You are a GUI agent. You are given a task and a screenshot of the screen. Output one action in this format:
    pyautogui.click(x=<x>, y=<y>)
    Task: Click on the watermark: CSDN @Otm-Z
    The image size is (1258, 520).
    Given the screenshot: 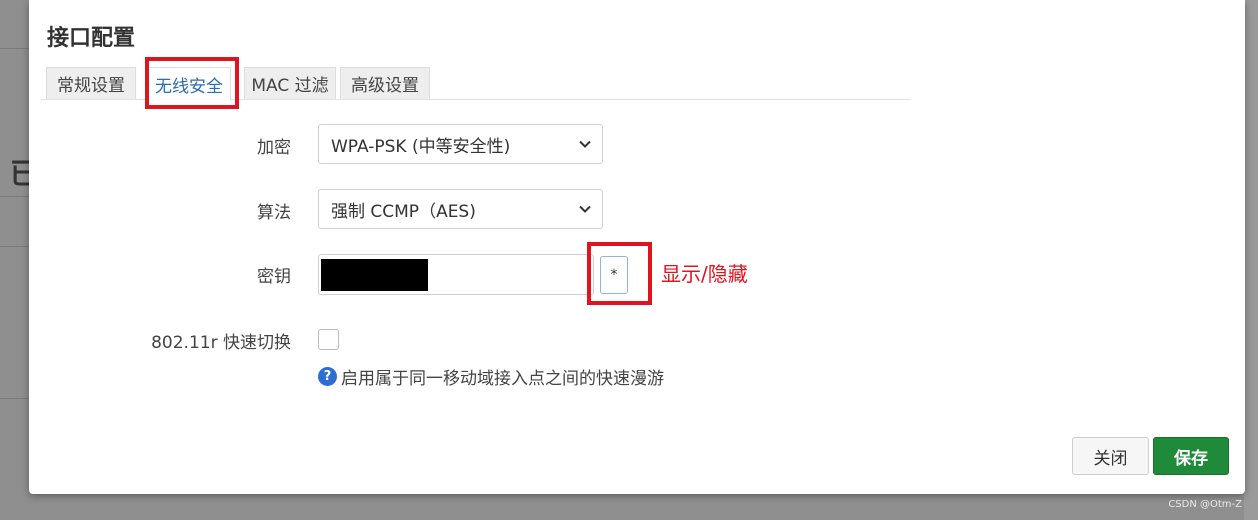 What is the action you would take?
    pyautogui.click(x=1205, y=504)
    